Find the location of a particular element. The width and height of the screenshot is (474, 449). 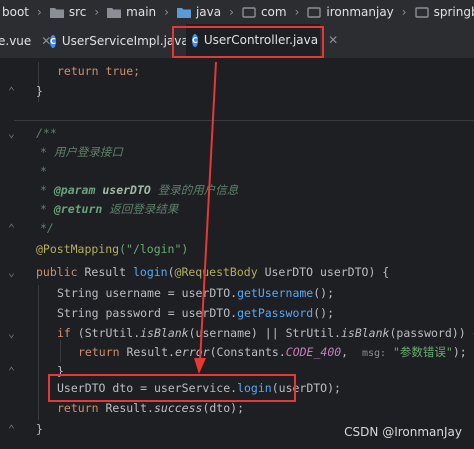

annotation-arrow is located at coordinates (205, 217).